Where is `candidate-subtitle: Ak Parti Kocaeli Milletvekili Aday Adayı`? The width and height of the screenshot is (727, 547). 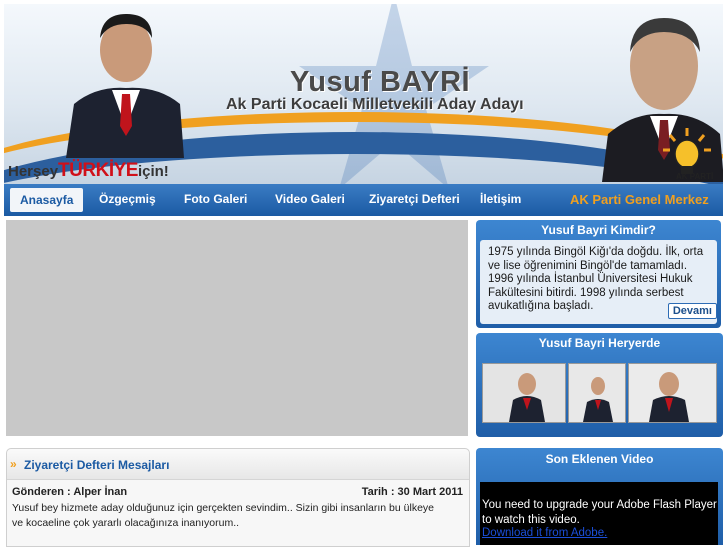 candidate-subtitle: Ak Parti Kocaeli Milletvekili Aday Adayı is located at coordinates (375, 104).